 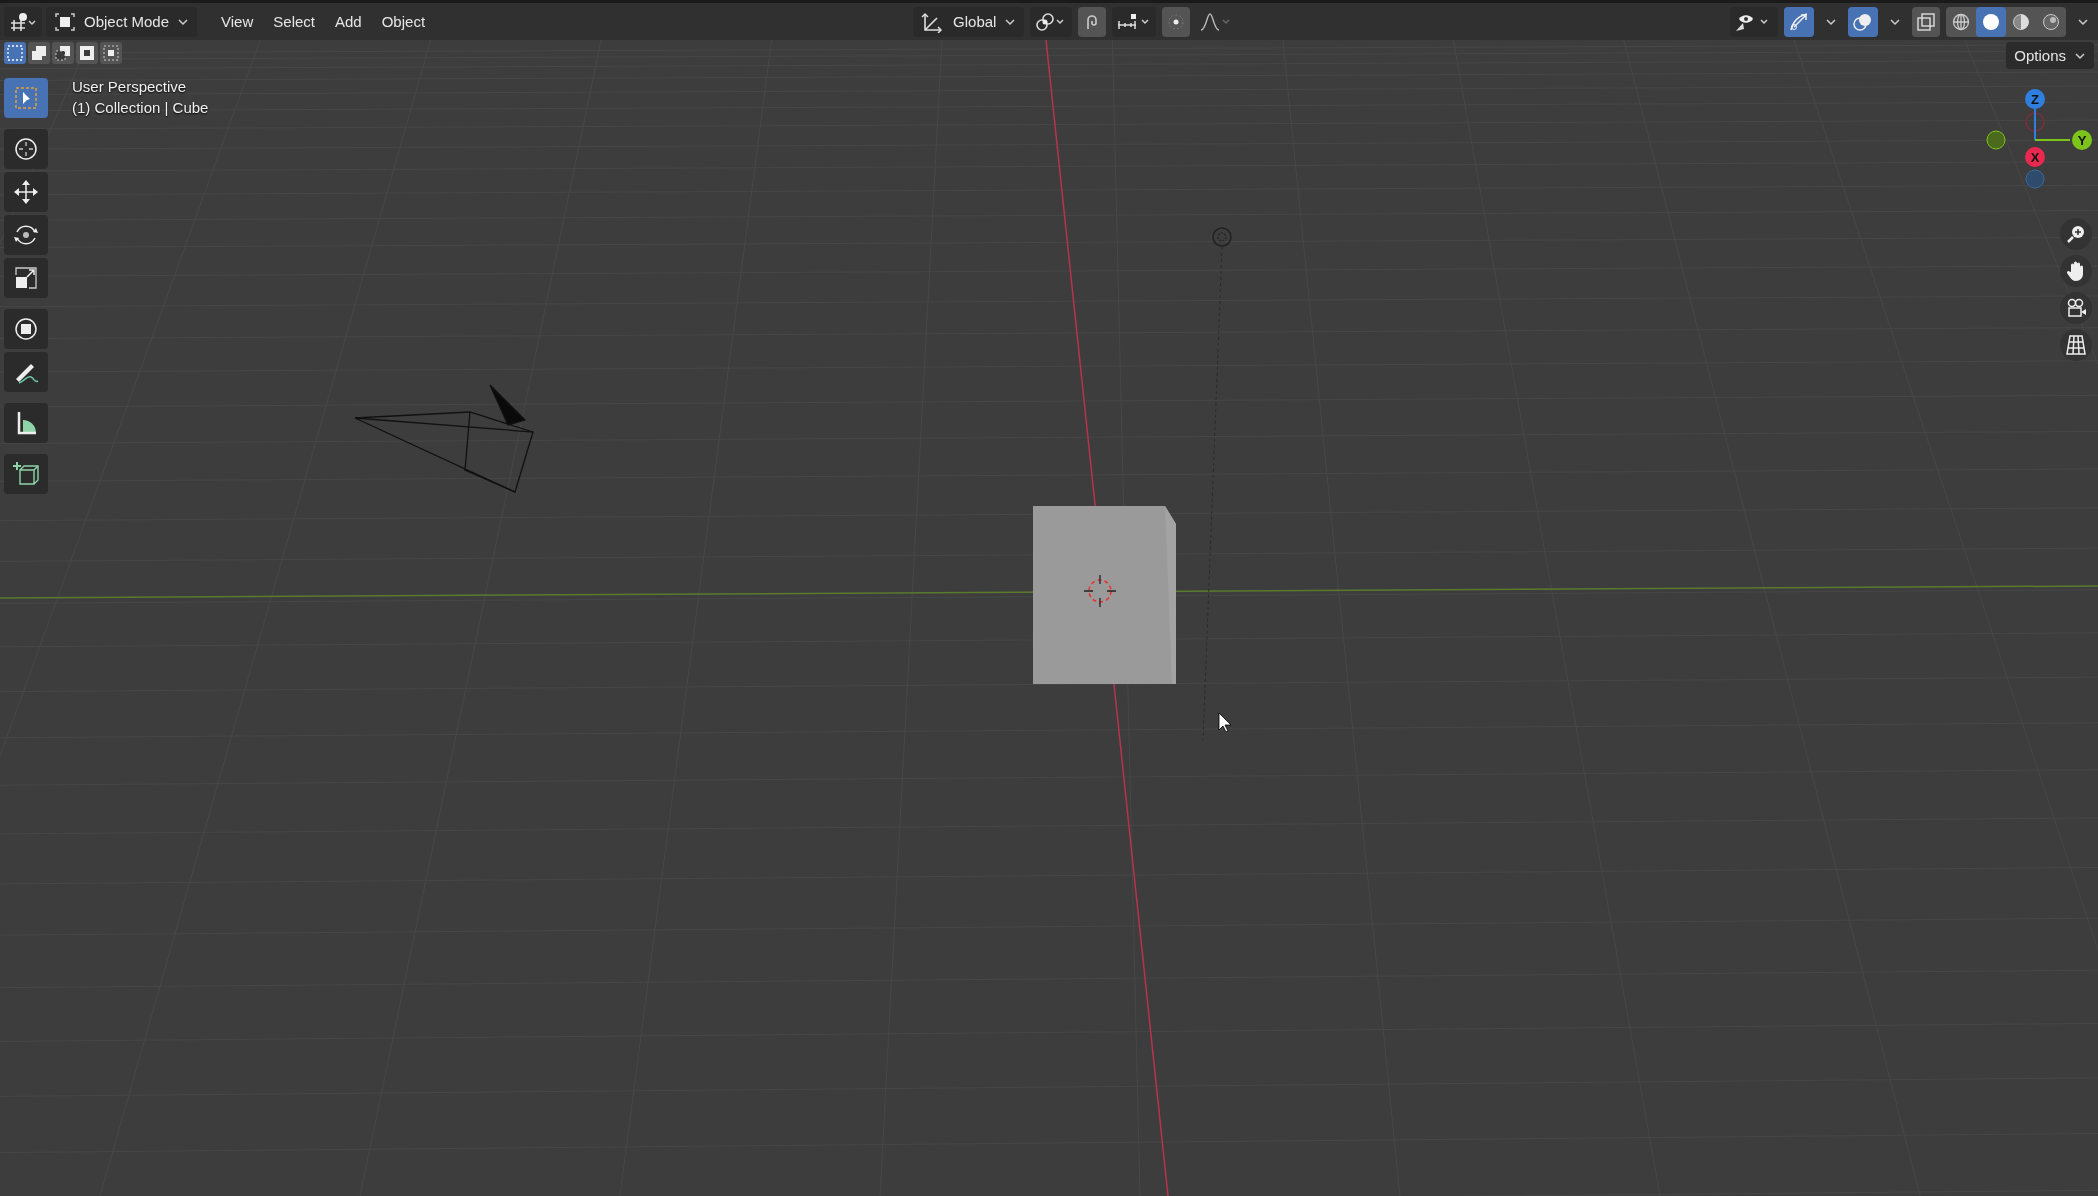 I want to click on z-axis-line, so click(x=2035, y=124).